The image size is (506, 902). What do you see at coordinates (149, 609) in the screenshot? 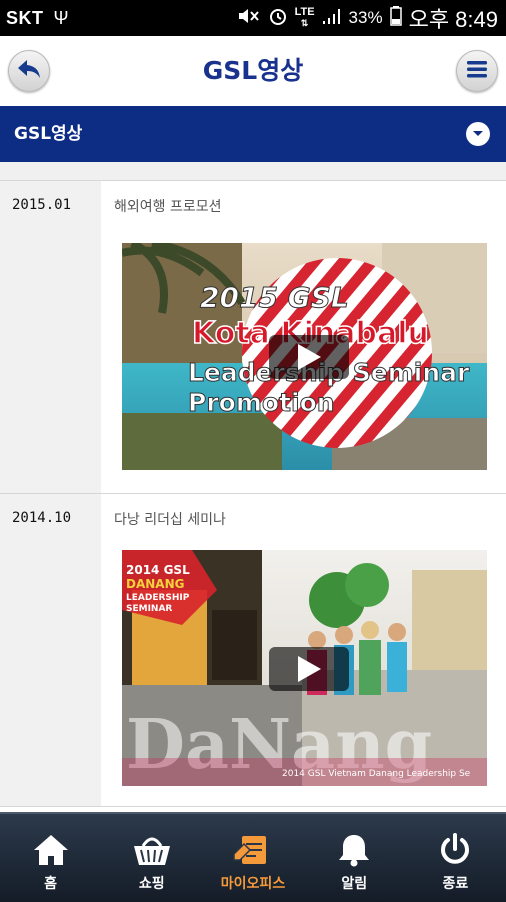
I see `svg-text: SEMINAR` at bounding box center [149, 609].